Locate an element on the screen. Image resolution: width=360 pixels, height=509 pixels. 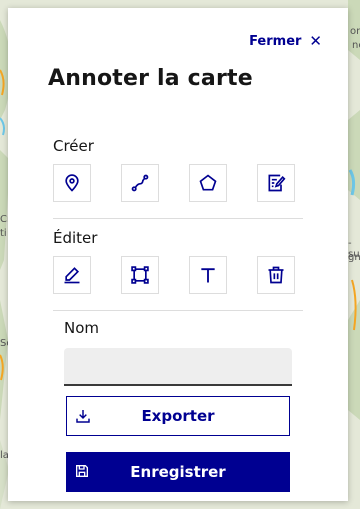
save-button: Enregistrer is located at coordinates (178, 472).